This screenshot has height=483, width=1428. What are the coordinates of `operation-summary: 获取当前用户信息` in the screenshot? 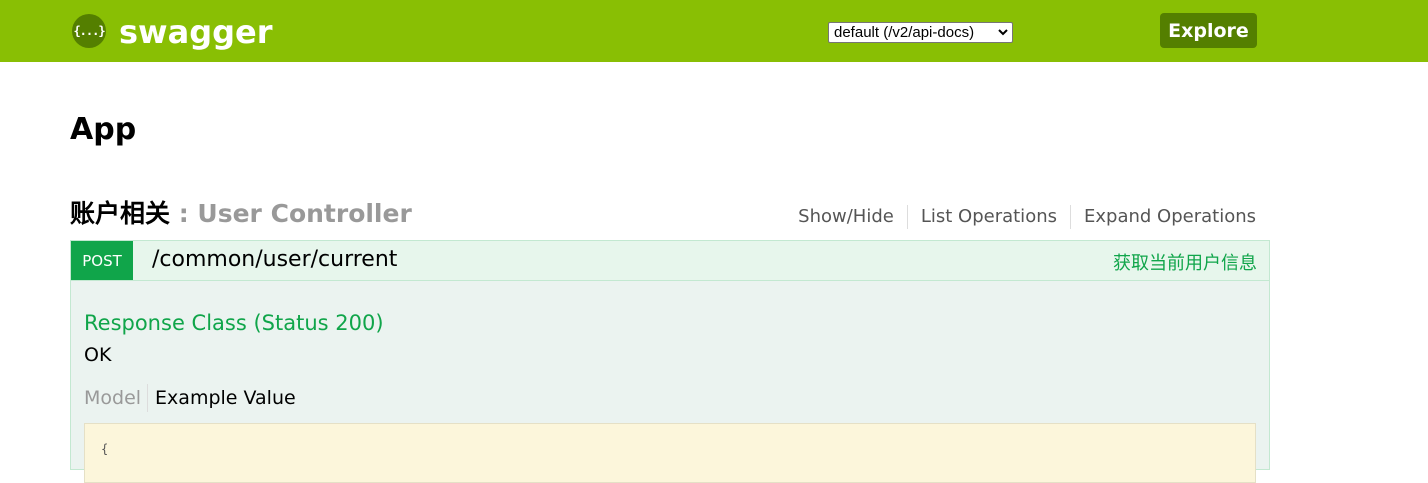 It's located at (1185, 262).